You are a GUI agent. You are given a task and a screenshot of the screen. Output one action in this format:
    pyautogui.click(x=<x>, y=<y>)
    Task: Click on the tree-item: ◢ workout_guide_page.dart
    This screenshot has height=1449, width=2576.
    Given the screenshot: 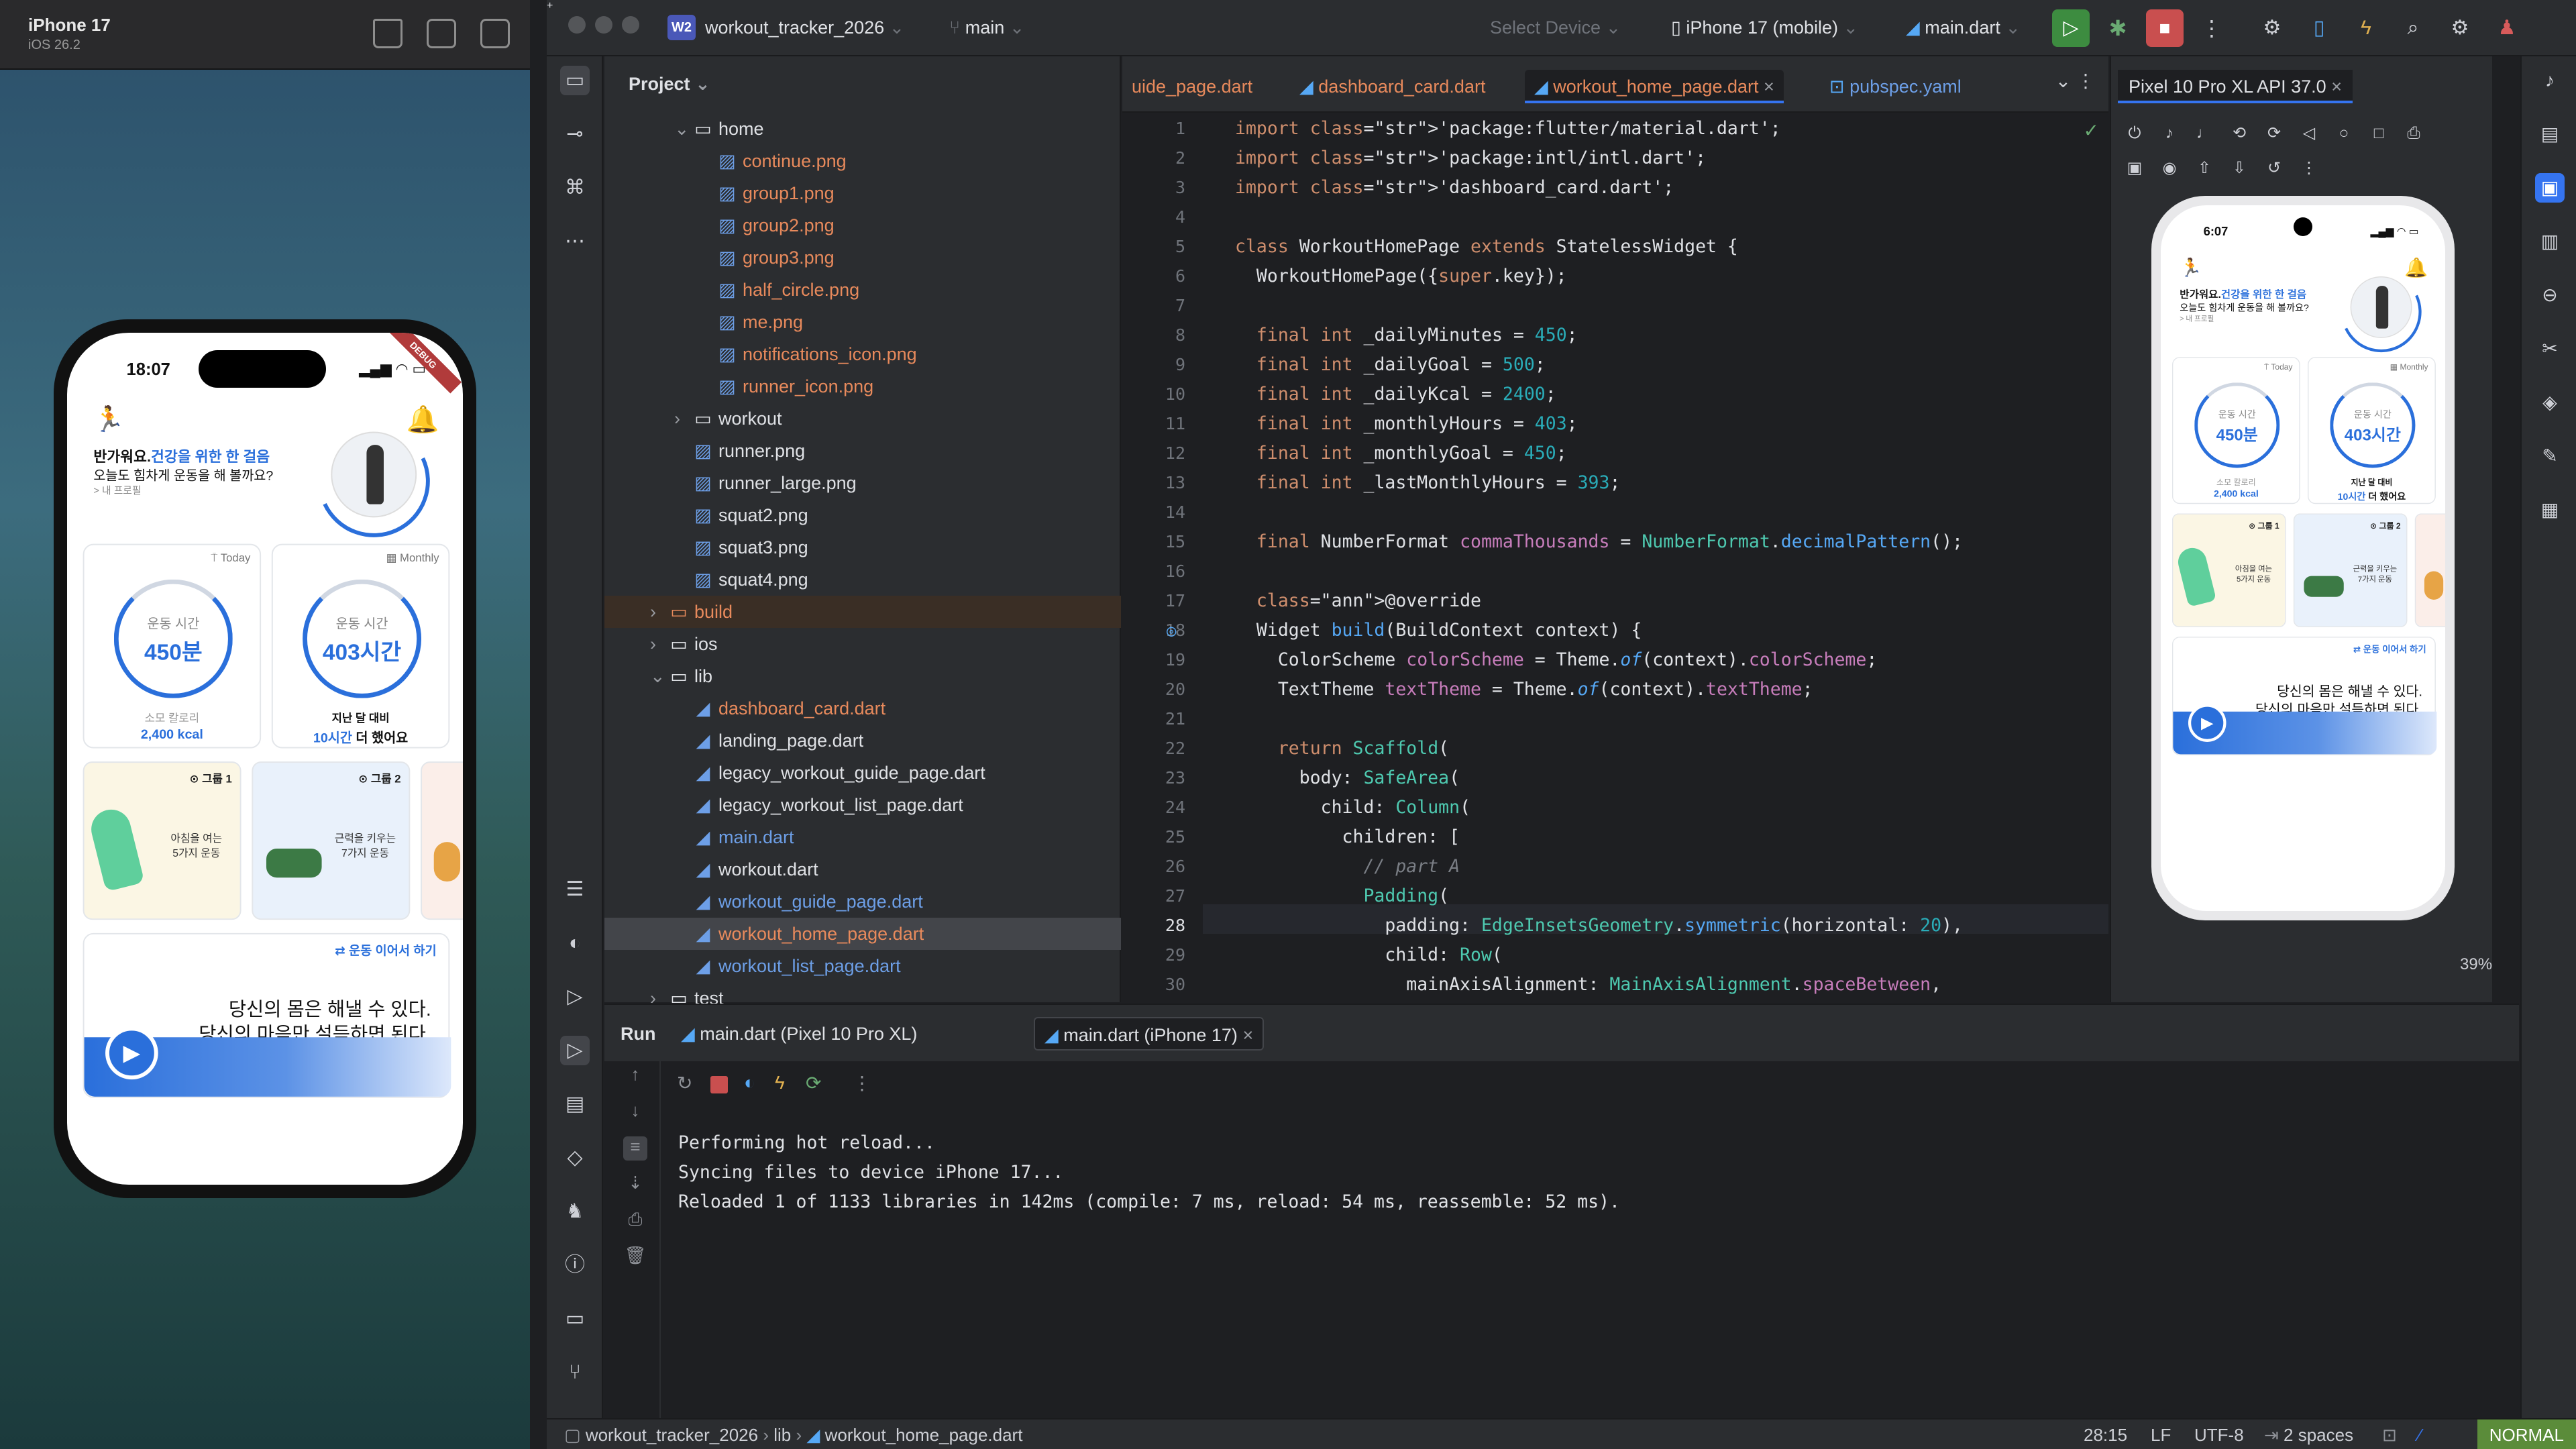 What is the action you would take?
    pyautogui.click(x=862, y=901)
    